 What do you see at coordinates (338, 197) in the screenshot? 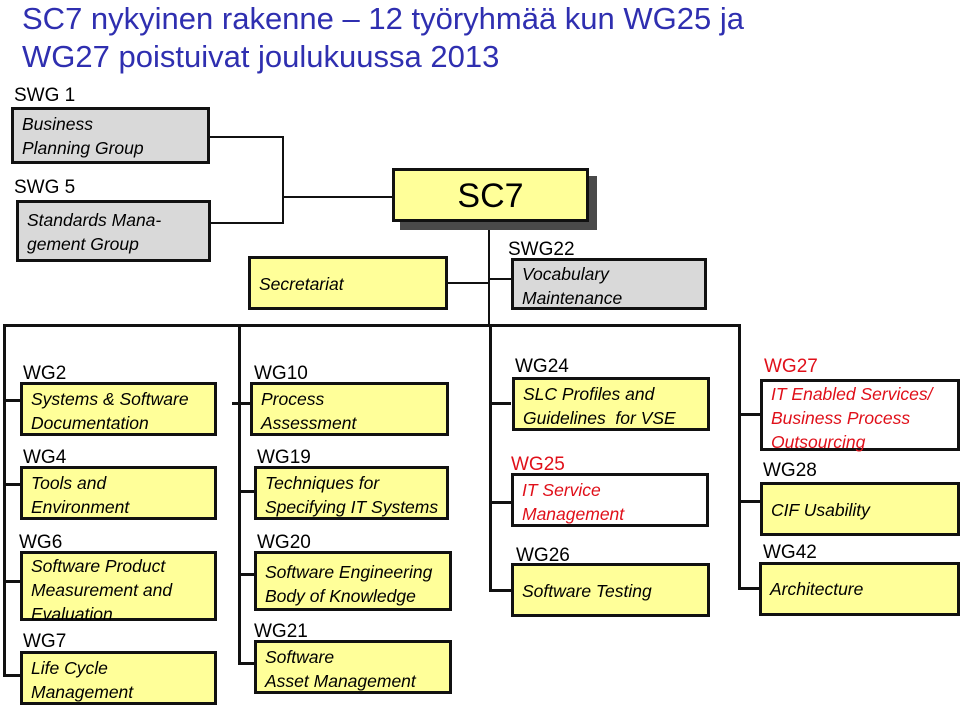
I see `connector-swg-to-sc7` at bounding box center [338, 197].